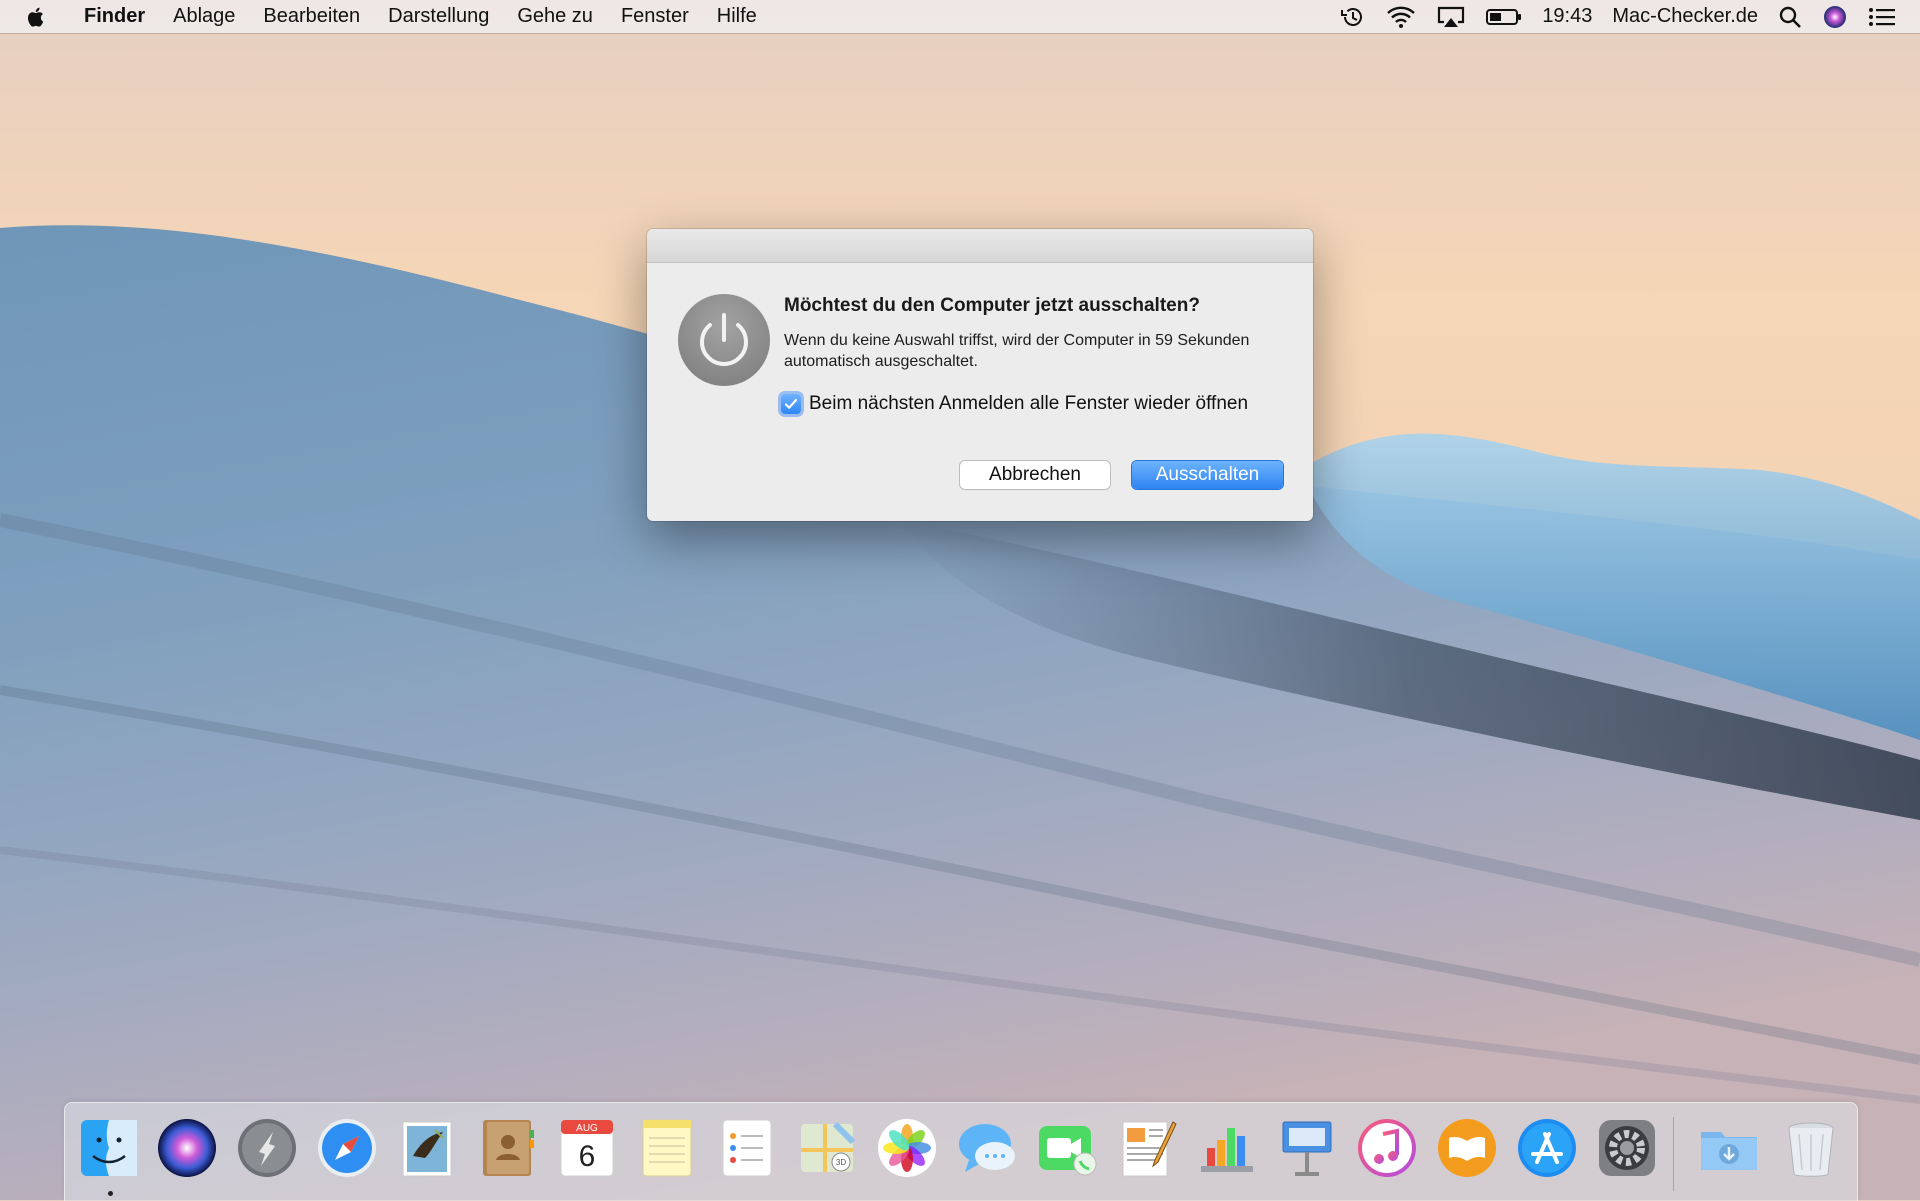  I want to click on airplay-icon, so click(1451, 16).